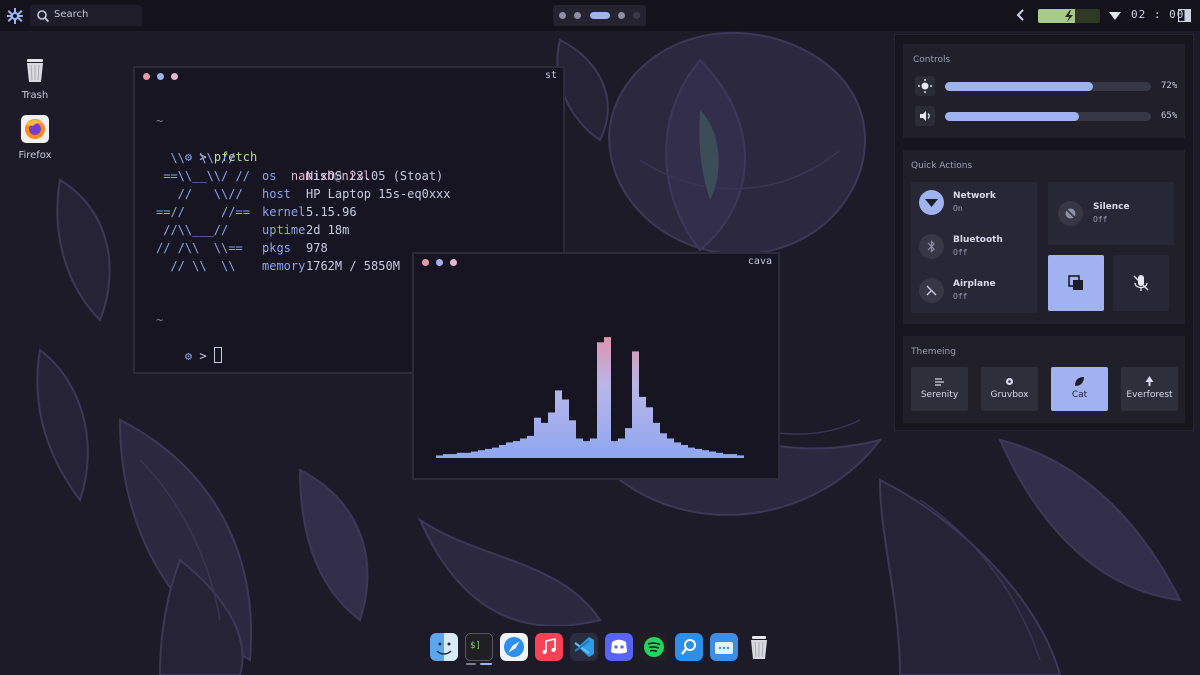 The image size is (1200, 675). What do you see at coordinates (444, 647) in the screenshot?
I see `finder-icon` at bounding box center [444, 647].